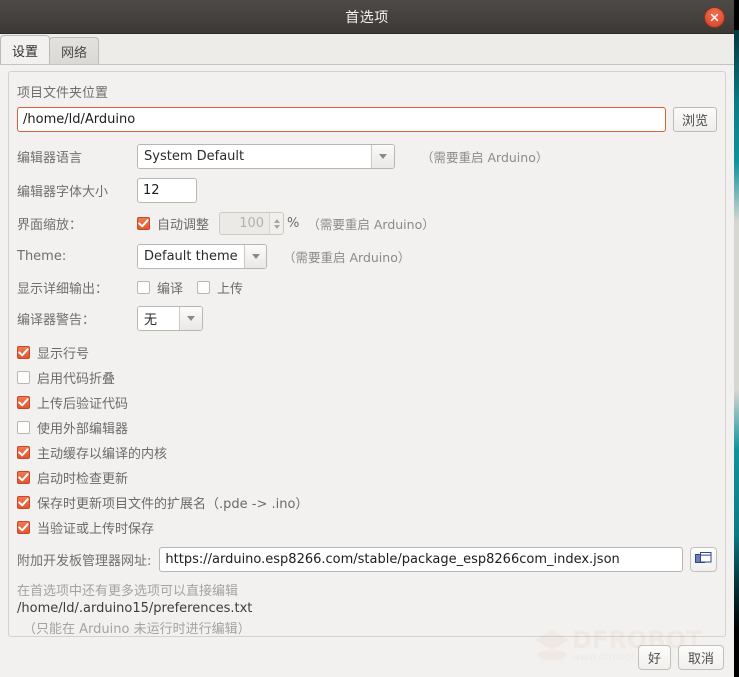 The image size is (739, 677). Describe the element at coordinates (367, 402) in the screenshot. I see `option-verify-after-upload: 上传后验证代码` at that location.